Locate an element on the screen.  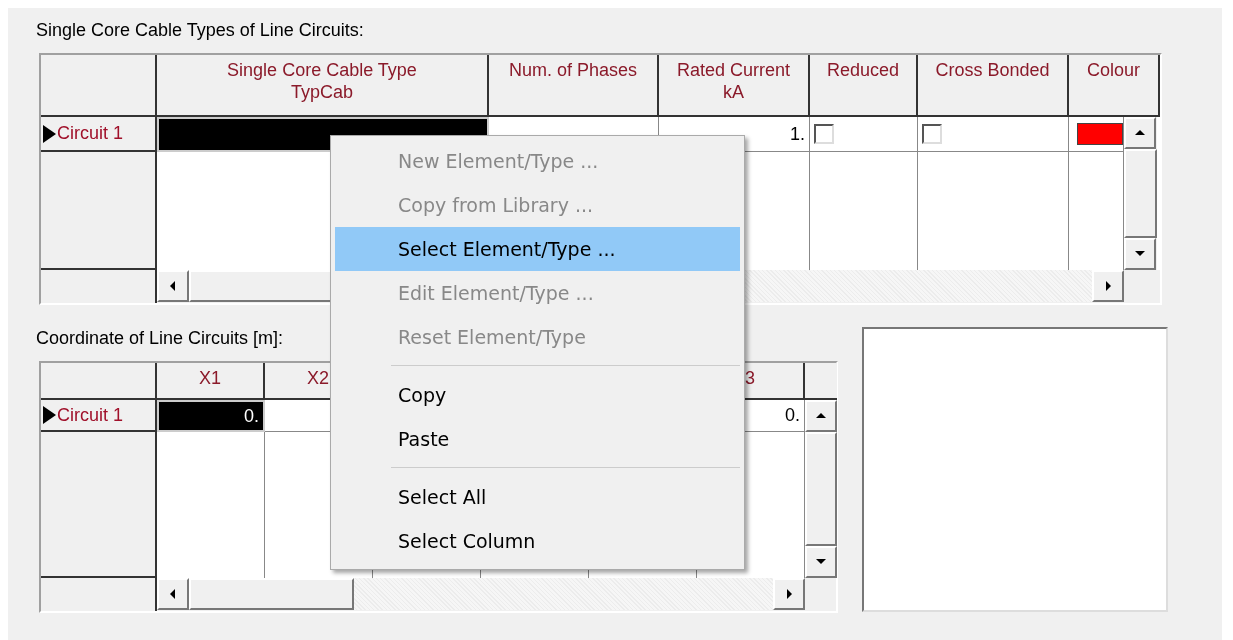
column-header: X1 is located at coordinates (211, 381).